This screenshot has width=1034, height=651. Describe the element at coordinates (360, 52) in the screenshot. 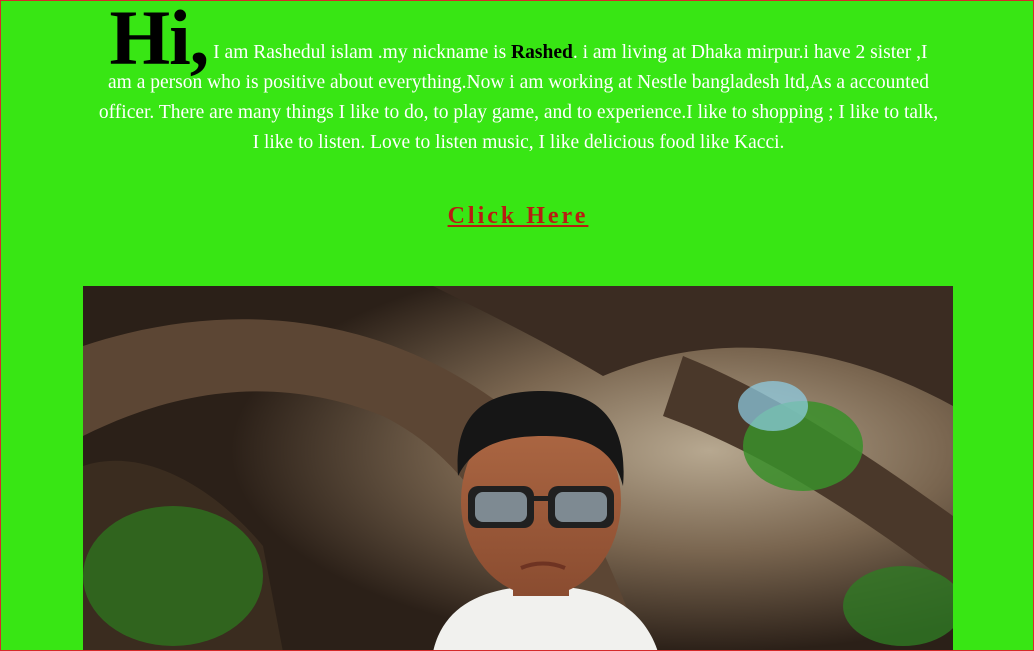

I see `intro-text-1: I am Rashedul islam .my nickname is` at that location.